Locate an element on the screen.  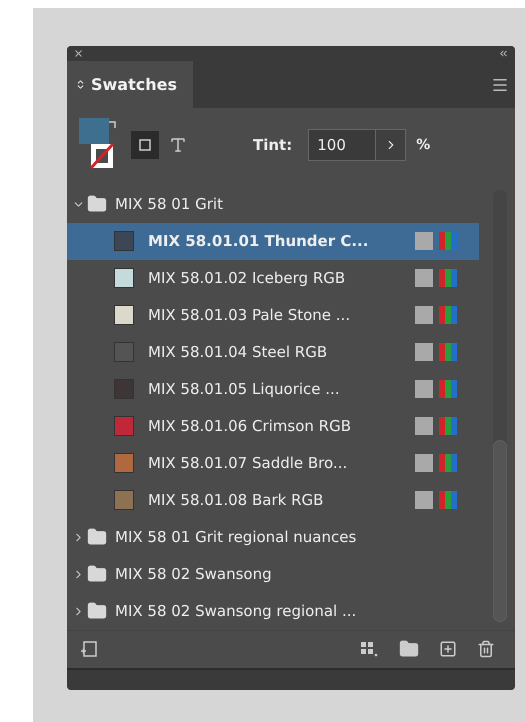
square-icon is located at coordinates (145, 144).